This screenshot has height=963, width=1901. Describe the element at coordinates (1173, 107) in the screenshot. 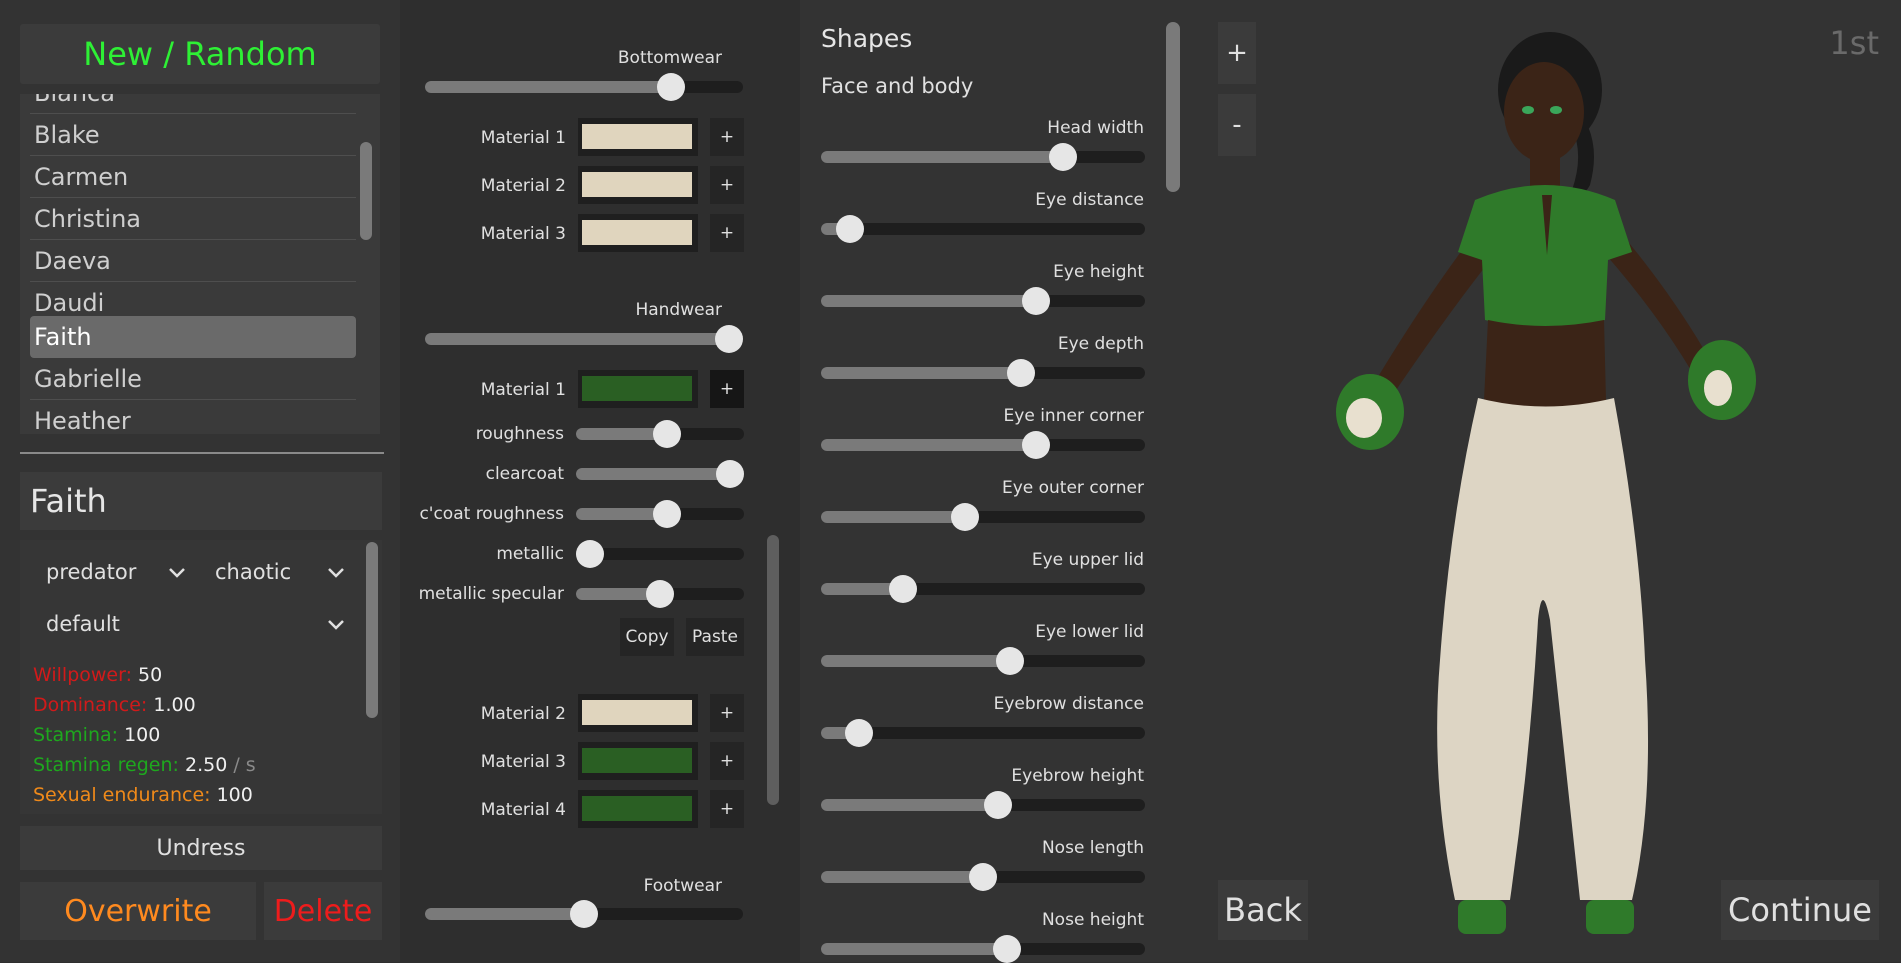

I see `shapes-scrollbar` at that location.